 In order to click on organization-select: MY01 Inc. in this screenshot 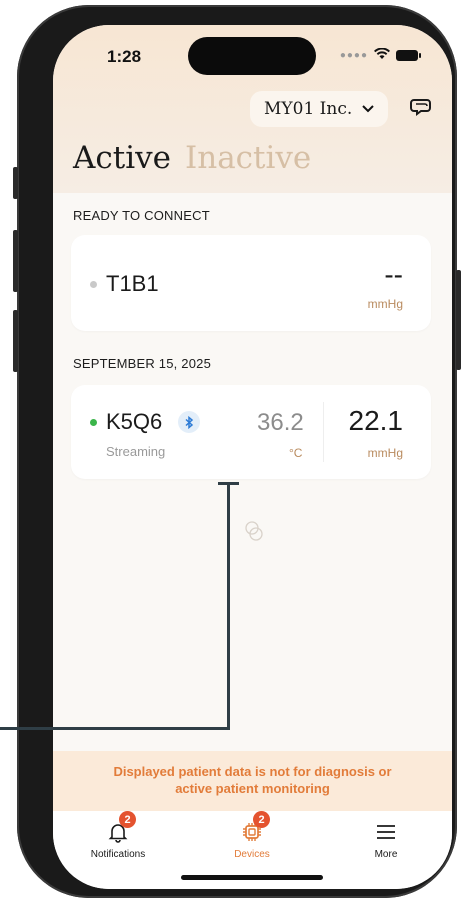, I will do `click(319, 109)`.